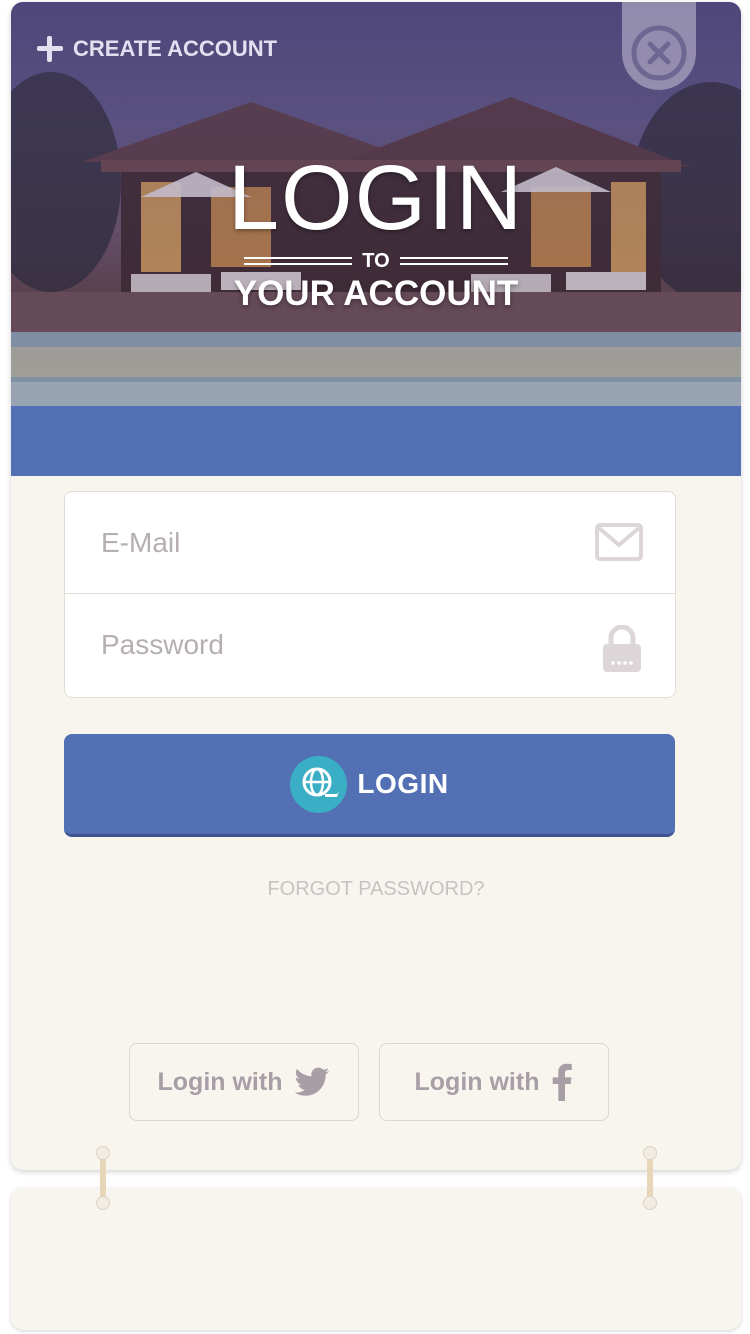 The height and width of the screenshot is (1334, 750). What do you see at coordinates (331, 644) in the screenshot?
I see `password-field` at bounding box center [331, 644].